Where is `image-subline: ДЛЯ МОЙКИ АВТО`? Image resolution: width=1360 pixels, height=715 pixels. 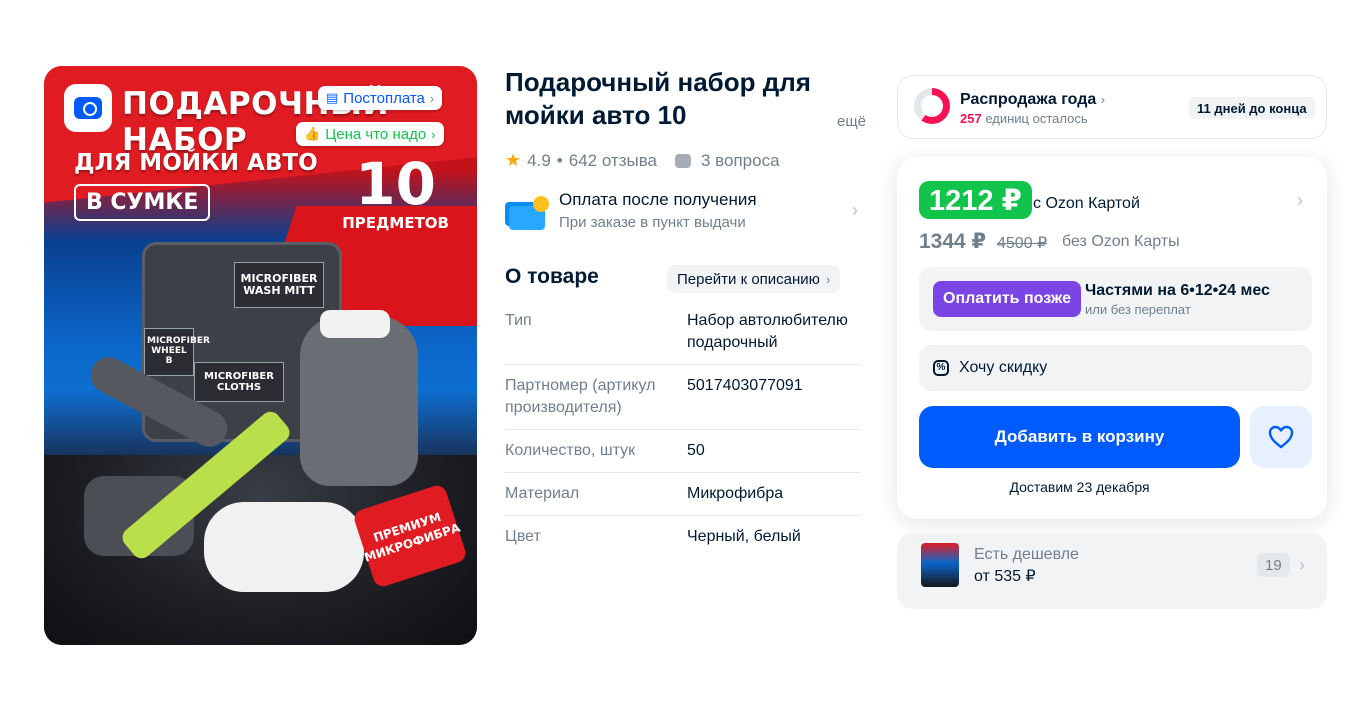 image-subline: ДЛЯ МОЙКИ АВТО is located at coordinates (196, 163).